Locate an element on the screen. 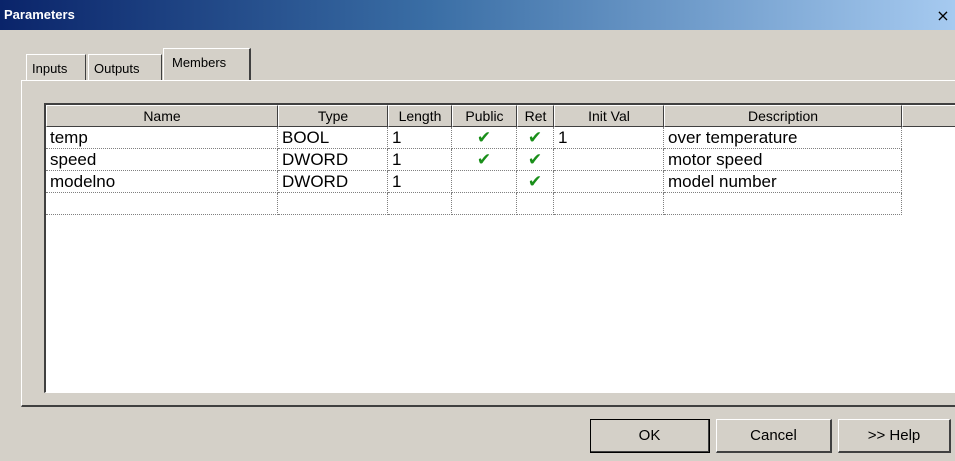 This screenshot has width=955, height=461. tab-members-label: Members is located at coordinates (199, 62).